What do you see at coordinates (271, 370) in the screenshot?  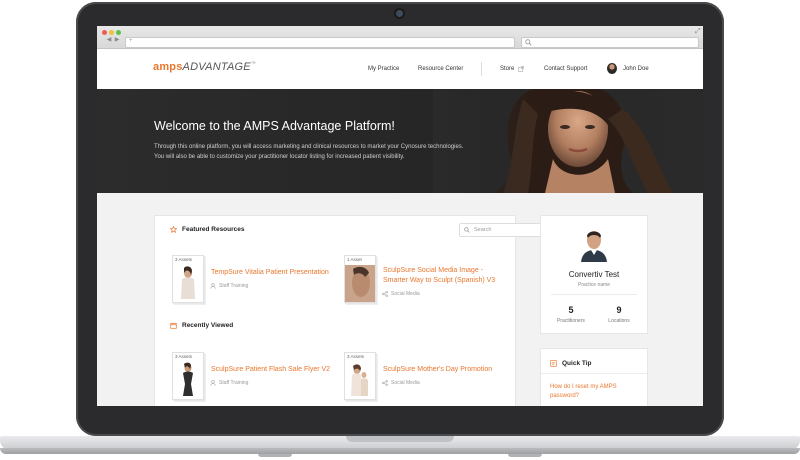 I see `asset-title: SculpSure Patient Flash Sale Flyer V2` at bounding box center [271, 370].